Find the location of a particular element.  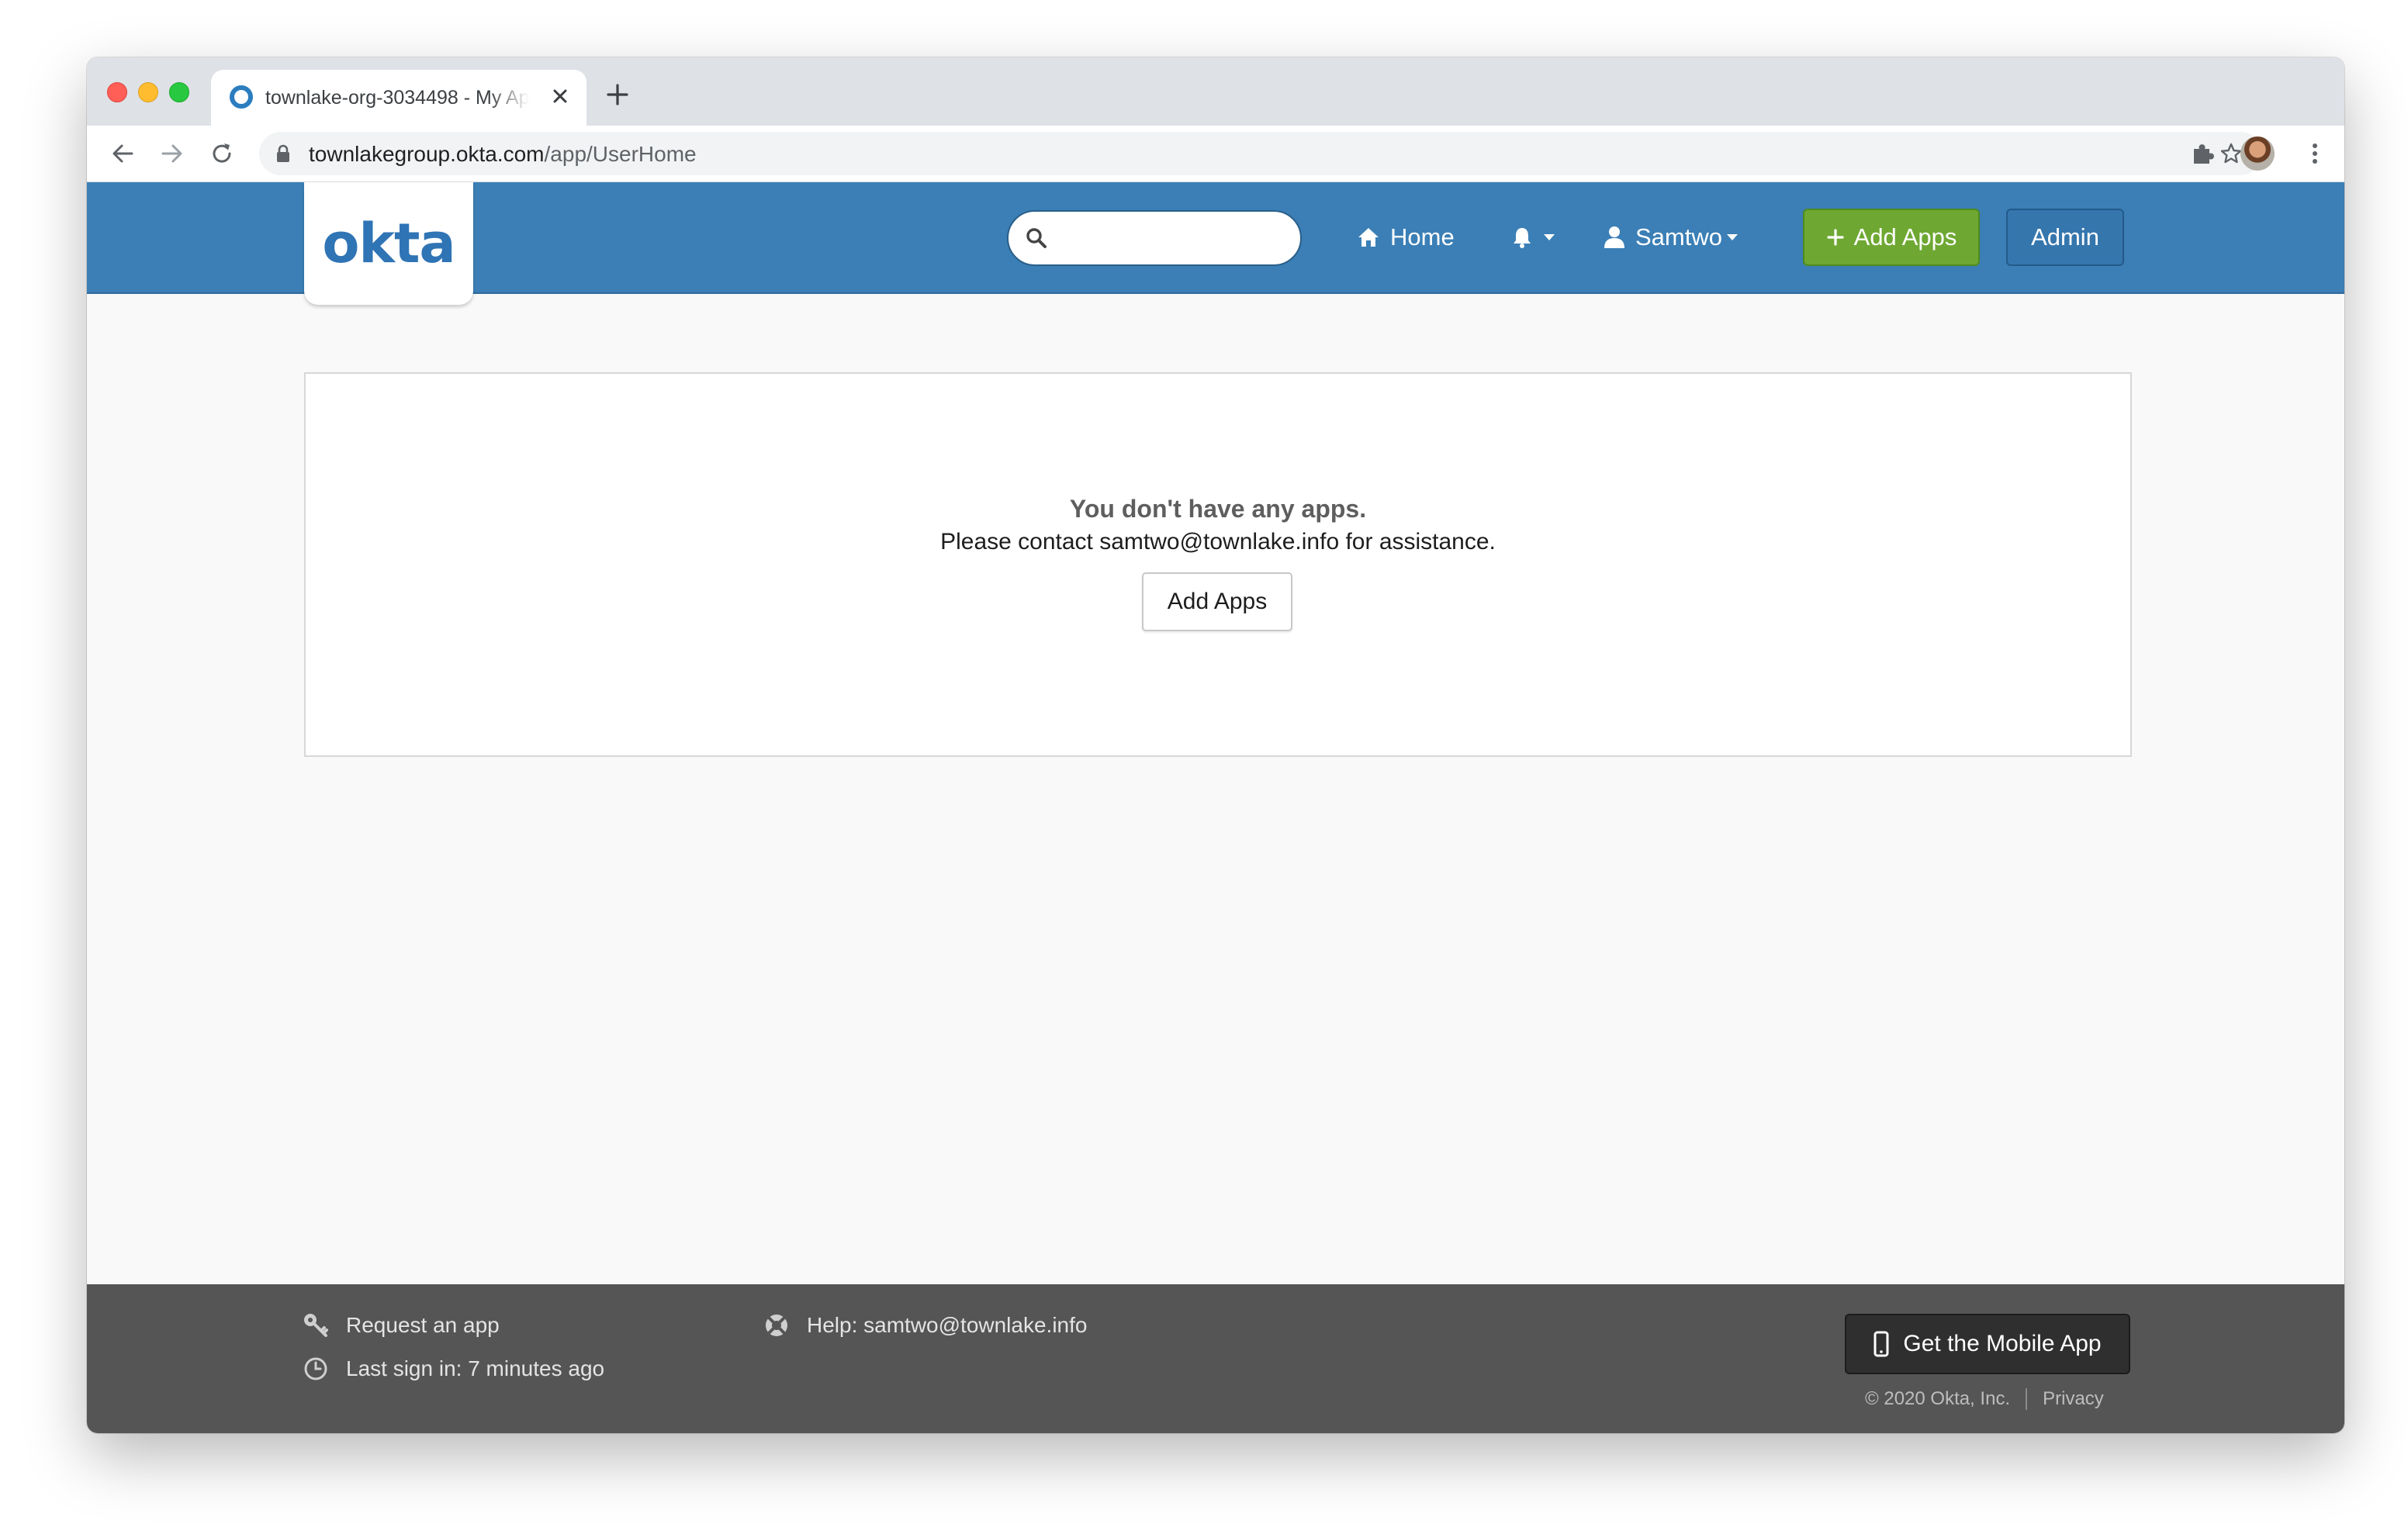

copyright-row: © 2020 Okta, Inc. Privacy is located at coordinates (1984, 1399).